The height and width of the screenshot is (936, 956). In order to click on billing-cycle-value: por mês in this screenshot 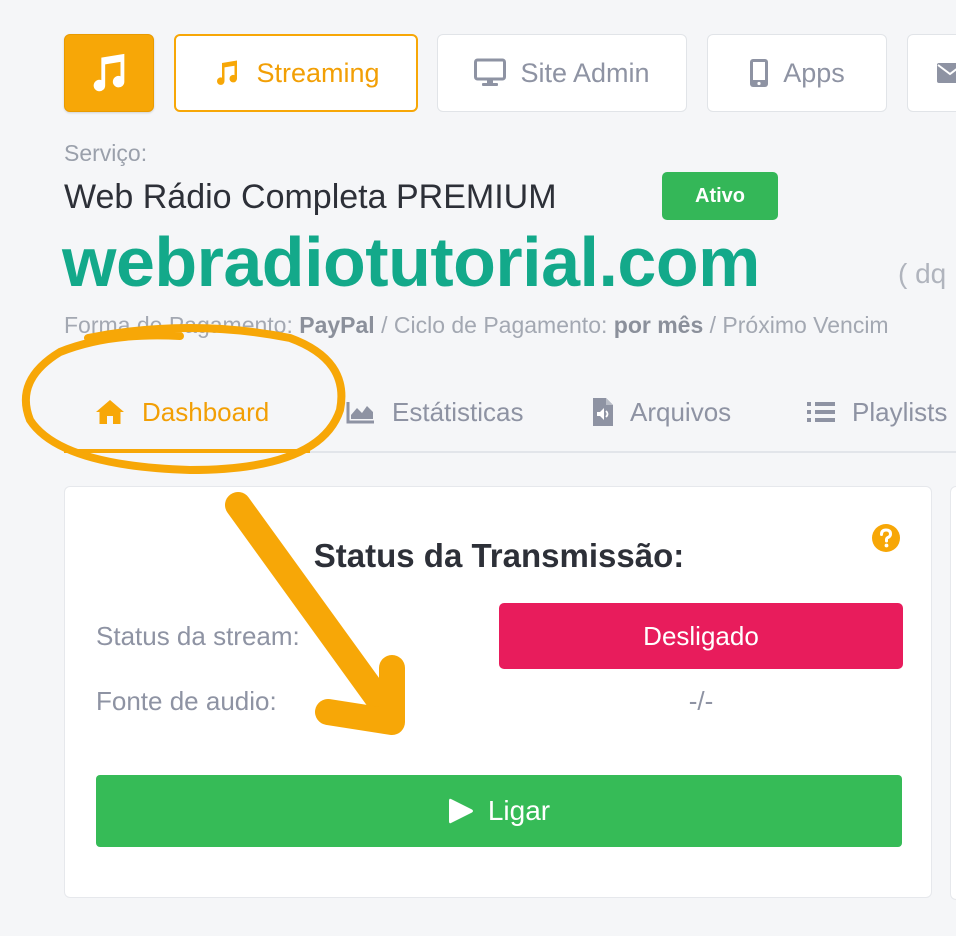, I will do `click(658, 325)`.